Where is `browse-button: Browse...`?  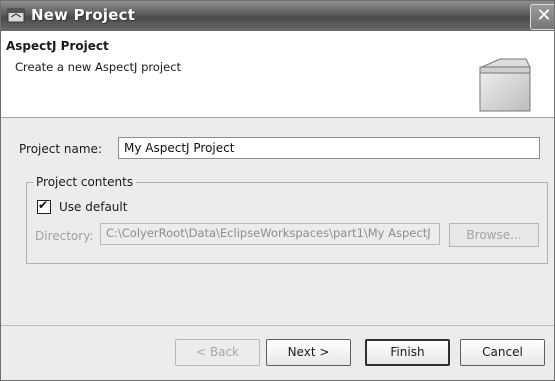
browse-button: Browse... is located at coordinates (494, 235).